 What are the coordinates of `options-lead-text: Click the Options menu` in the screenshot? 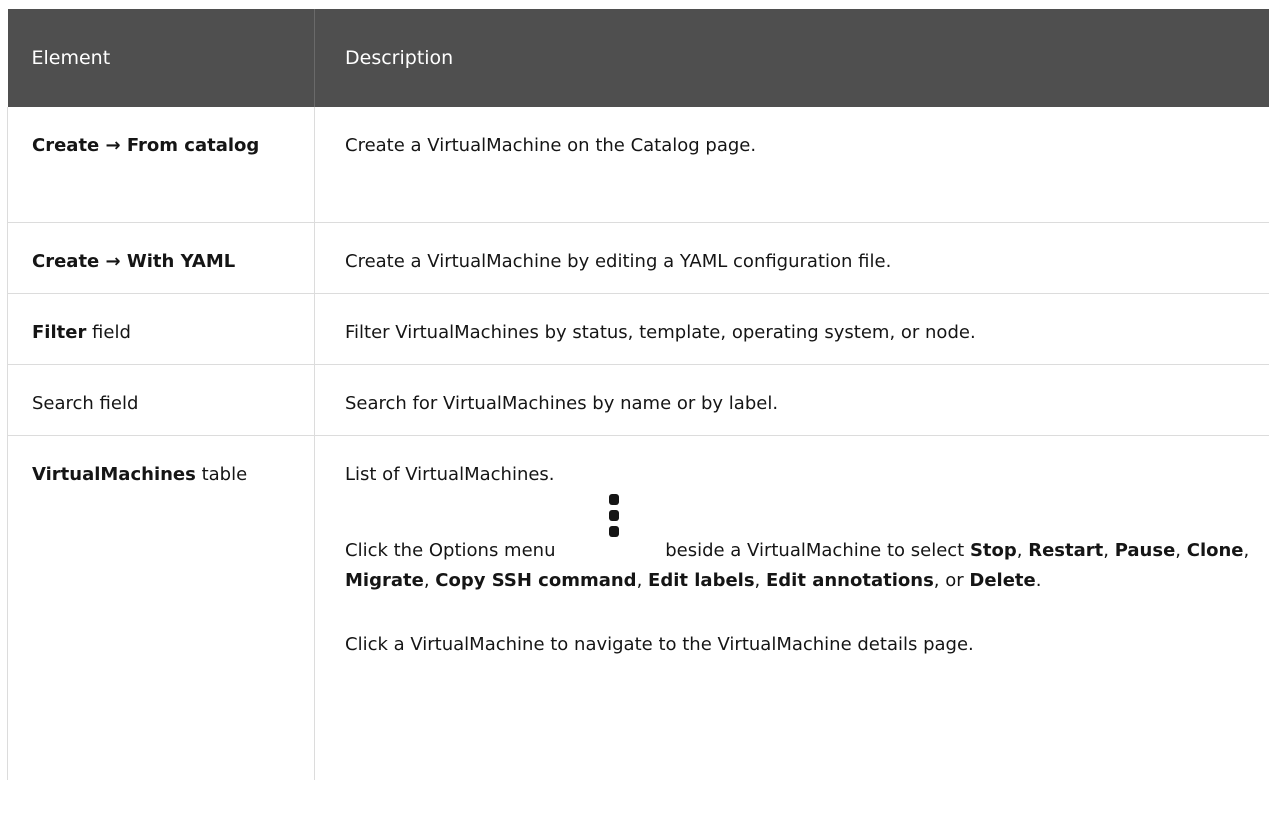 It's located at (450, 550).